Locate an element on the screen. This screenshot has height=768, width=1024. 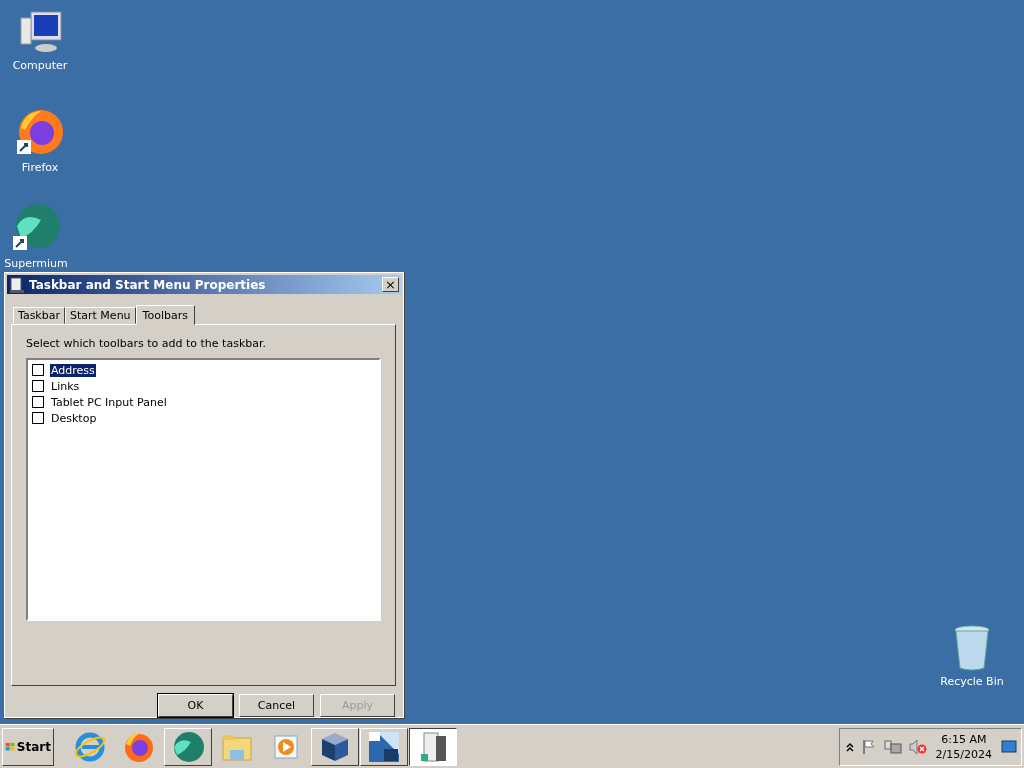
dialog-button: Cancel is located at coordinates (276, 705).